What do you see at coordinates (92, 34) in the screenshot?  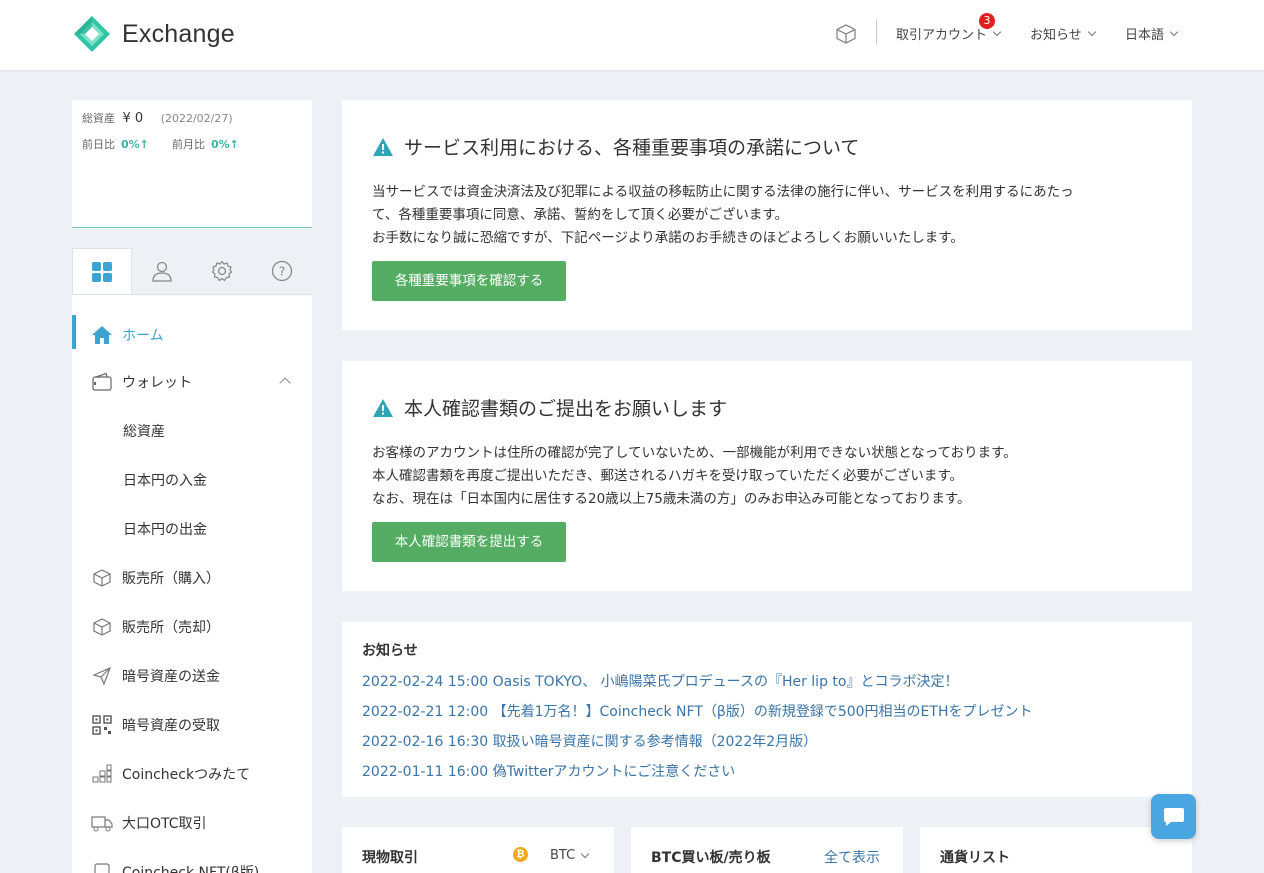 I see `logo-icon` at bounding box center [92, 34].